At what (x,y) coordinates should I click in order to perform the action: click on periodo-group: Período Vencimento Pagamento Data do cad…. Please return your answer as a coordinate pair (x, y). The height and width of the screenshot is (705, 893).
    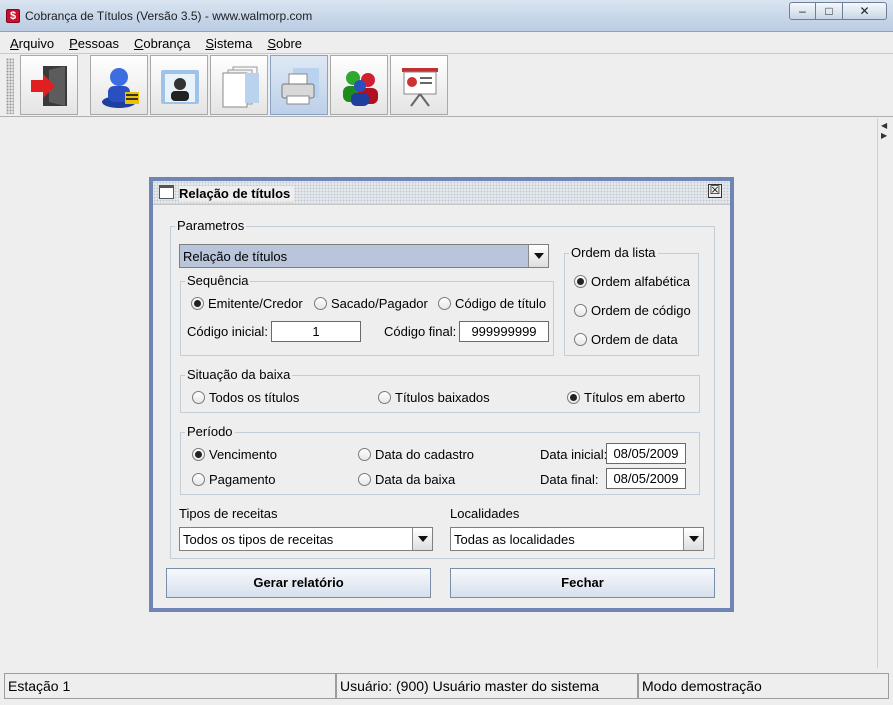
    Looking at the image, I should click on (440, 459).